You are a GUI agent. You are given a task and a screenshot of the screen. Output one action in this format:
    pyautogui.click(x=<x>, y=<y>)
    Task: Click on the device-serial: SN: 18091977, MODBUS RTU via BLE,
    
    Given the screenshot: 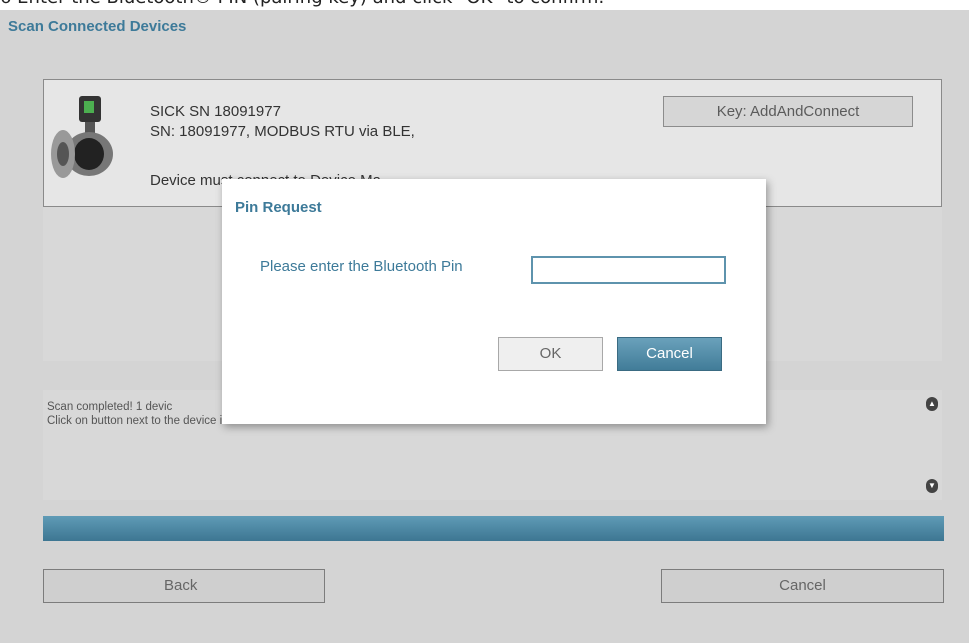 What is the action you would take?
    pyautogui.click(x=282, y=131)
    